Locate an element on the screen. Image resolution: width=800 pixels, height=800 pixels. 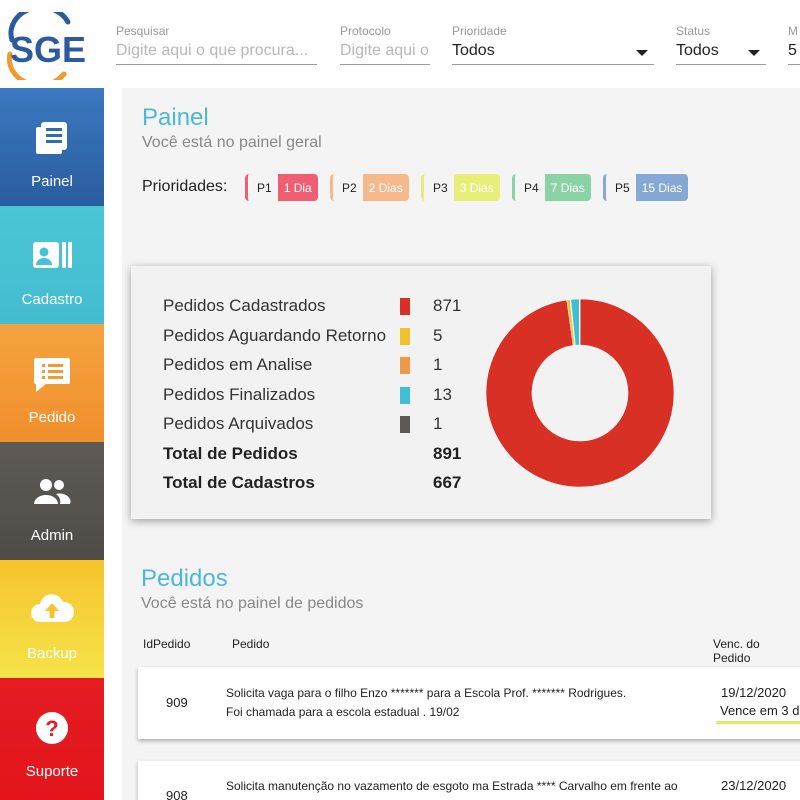
logo-text: SGE is located at coordinates (48, 49).